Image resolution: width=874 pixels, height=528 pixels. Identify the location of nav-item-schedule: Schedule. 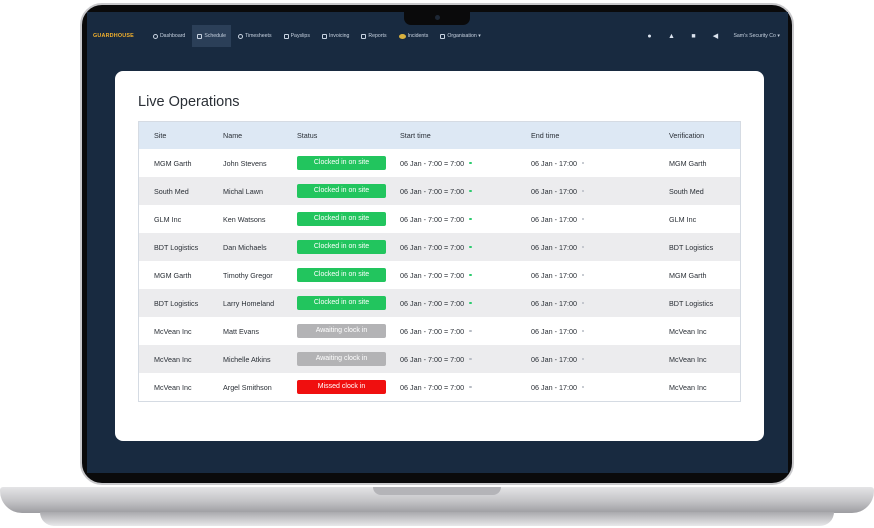
(211, 36).